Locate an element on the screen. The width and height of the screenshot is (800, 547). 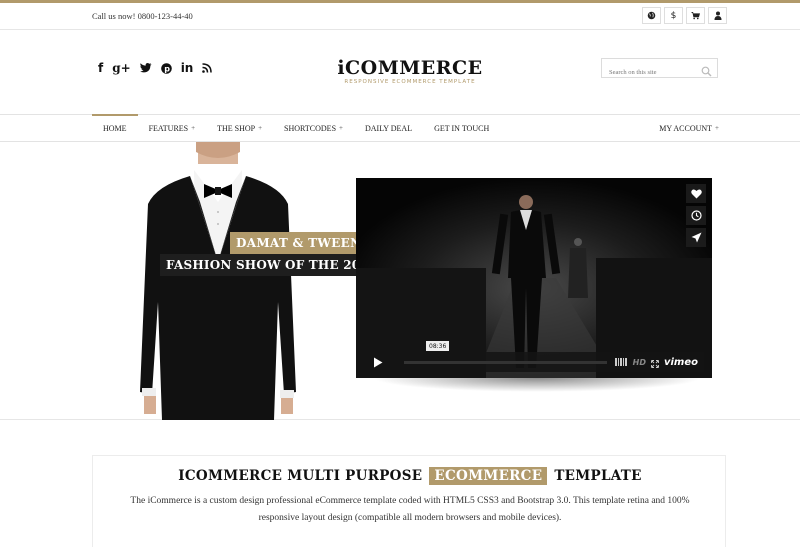
nav-item-the-shop: THE SHOP + is located at coordinates (239, 128).